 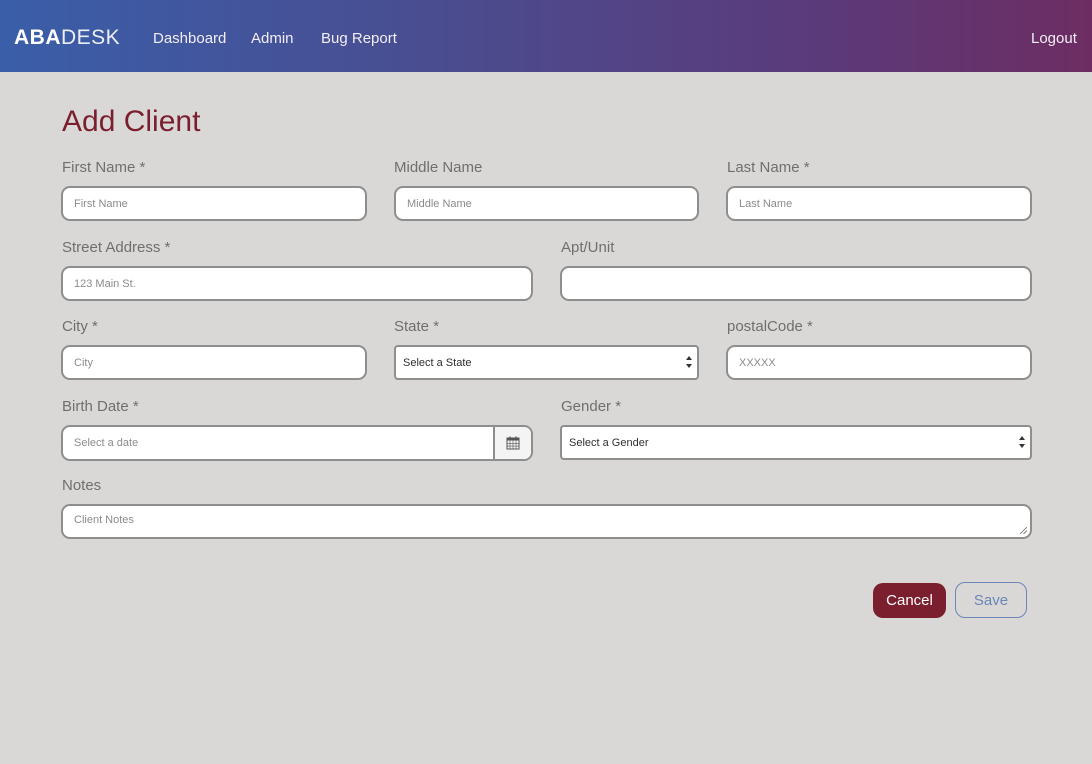 I want to click on calendar-button, so click(x=512, y=443).